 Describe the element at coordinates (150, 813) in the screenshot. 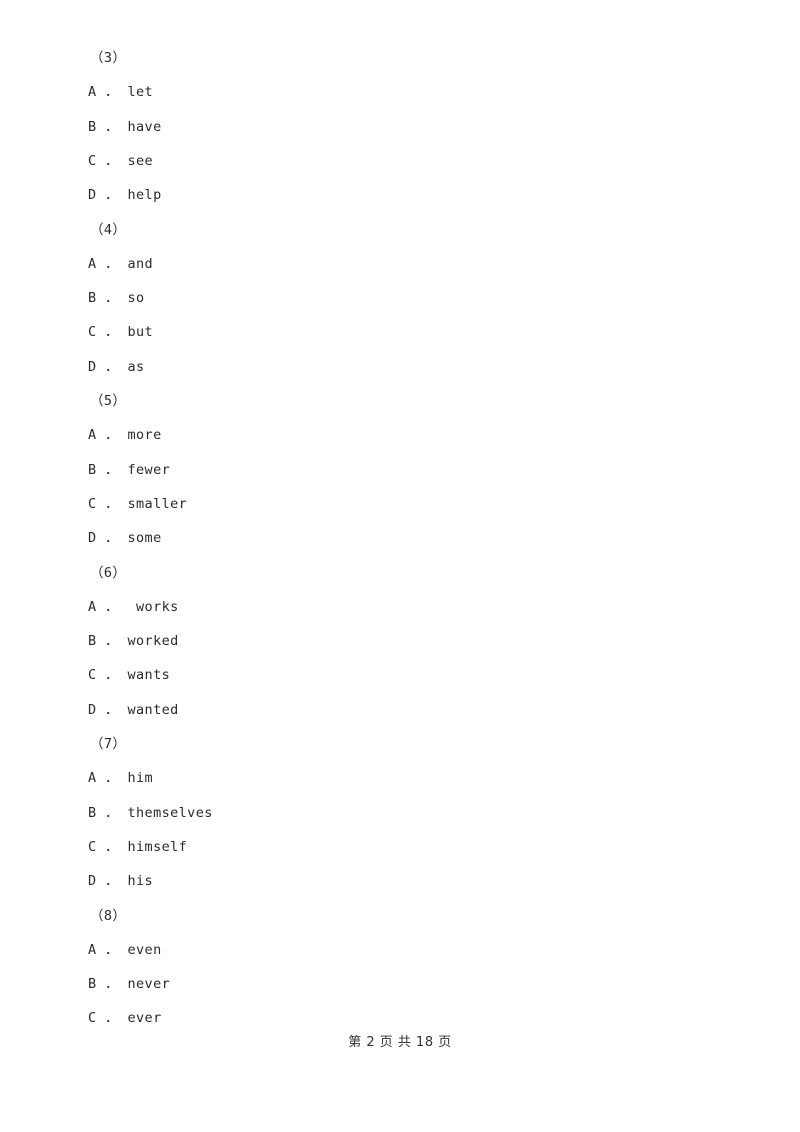

I see `answer-option: B ． themselves` at that location.